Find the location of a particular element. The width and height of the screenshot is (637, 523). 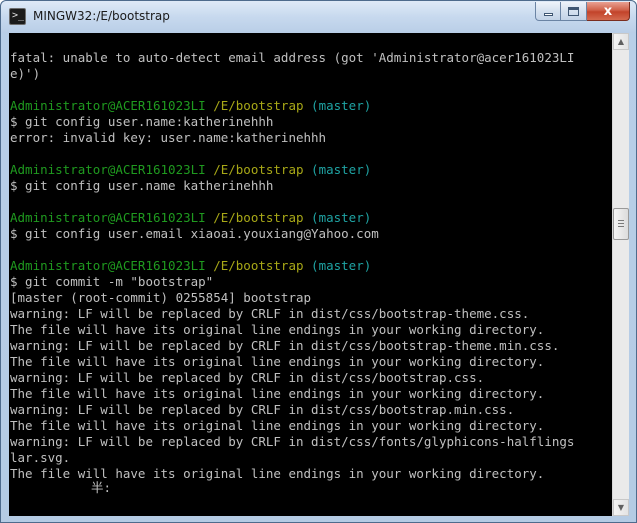

close-button: x is located at coordinates (608, 11).